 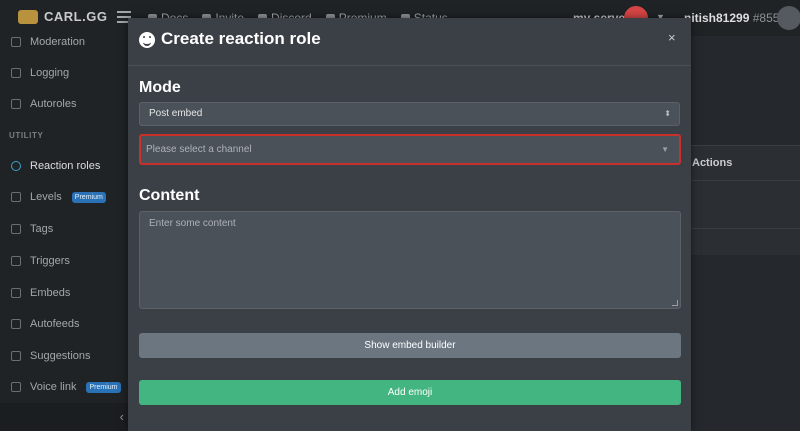 What do you see at coordinates (64, 166) in the screenshot?
I see `sidebar-item-reaction-roles: Reaction roles` at bounding box center [64, 166].